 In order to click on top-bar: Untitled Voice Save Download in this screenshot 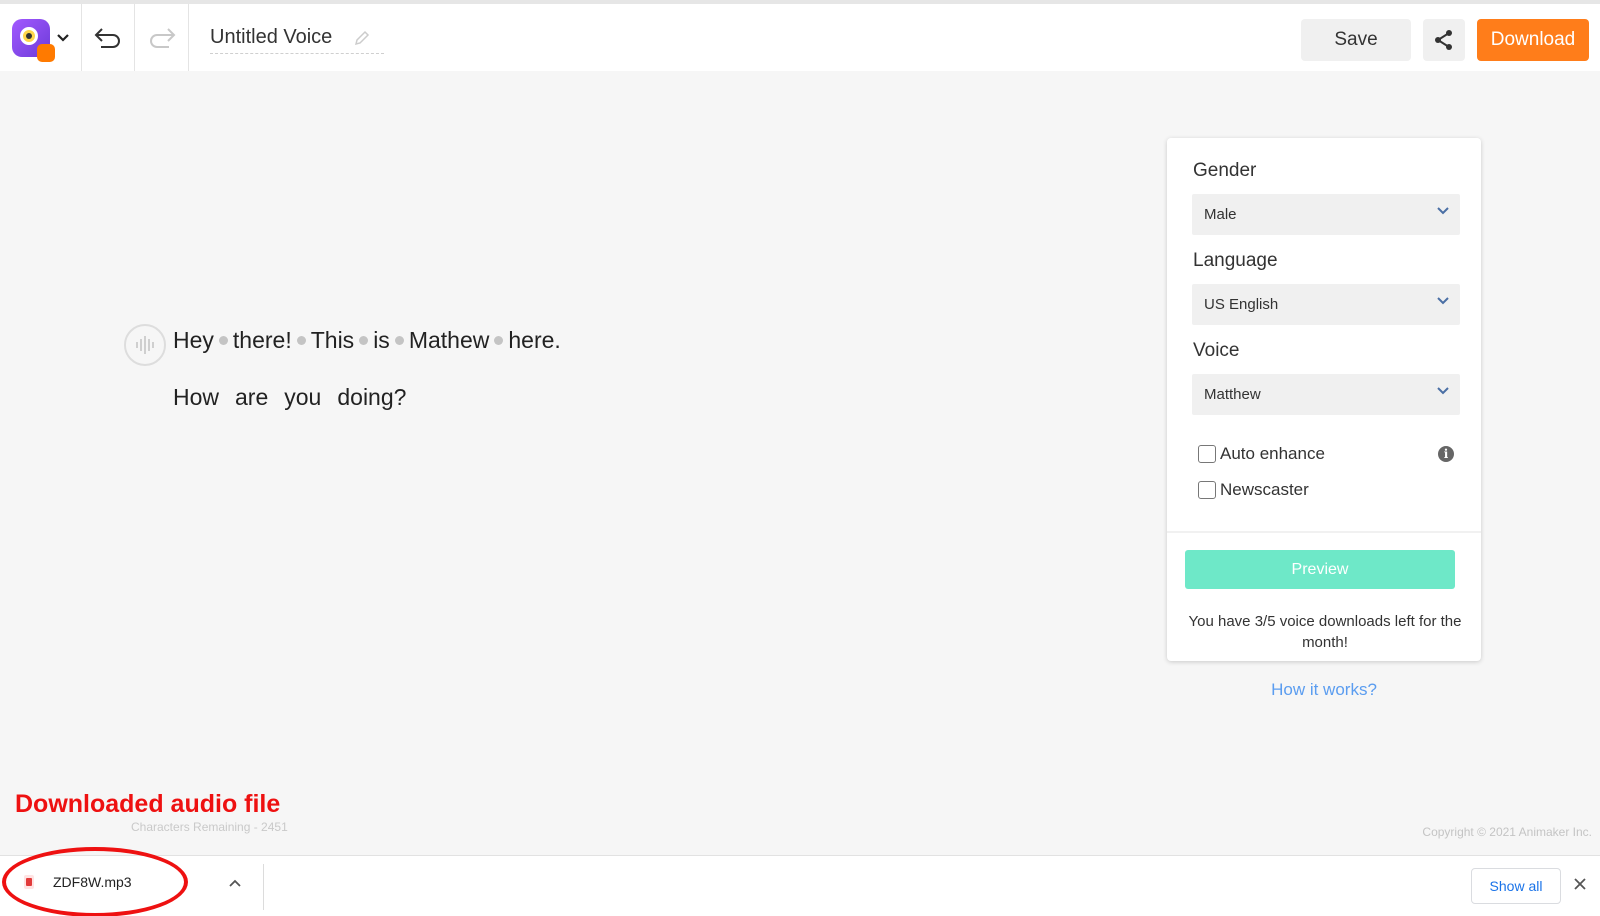, I will do `click(800, 35)`.